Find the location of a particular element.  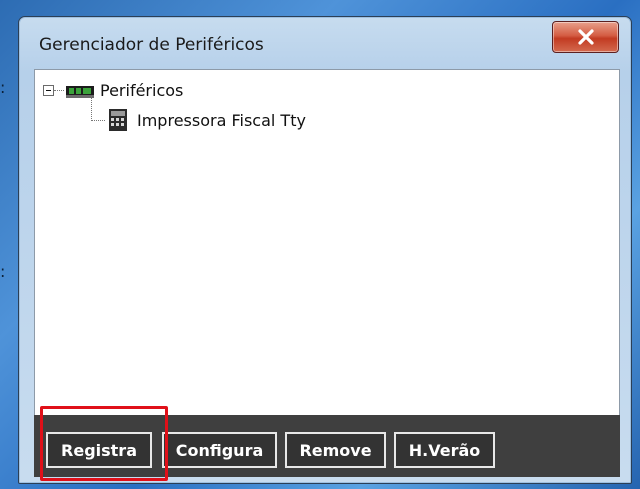

window-title: Gerenciador de Periféricos is located at coordinates (151, 45).